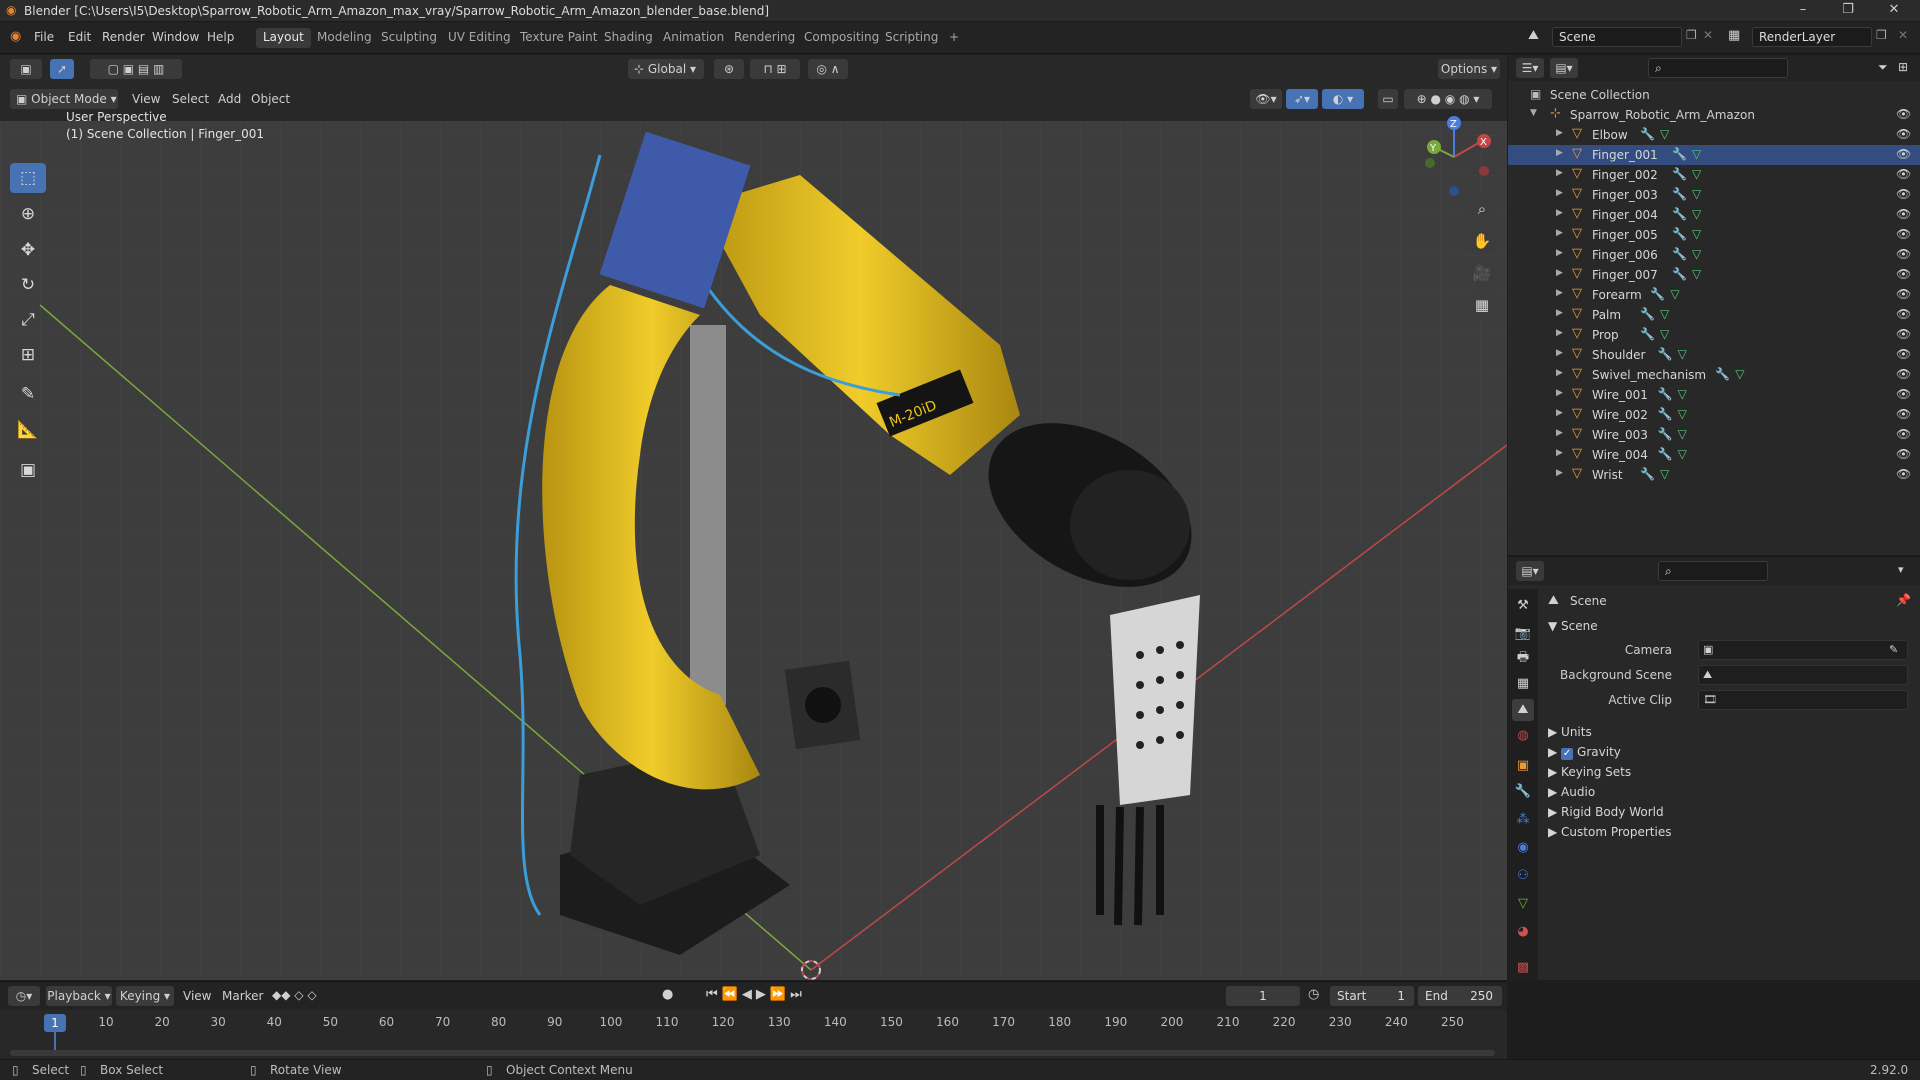  What do you see at coordinates (693, 38) in the screenshot?
I see `tab-animation: Animation` at bounding box center [693, 38].